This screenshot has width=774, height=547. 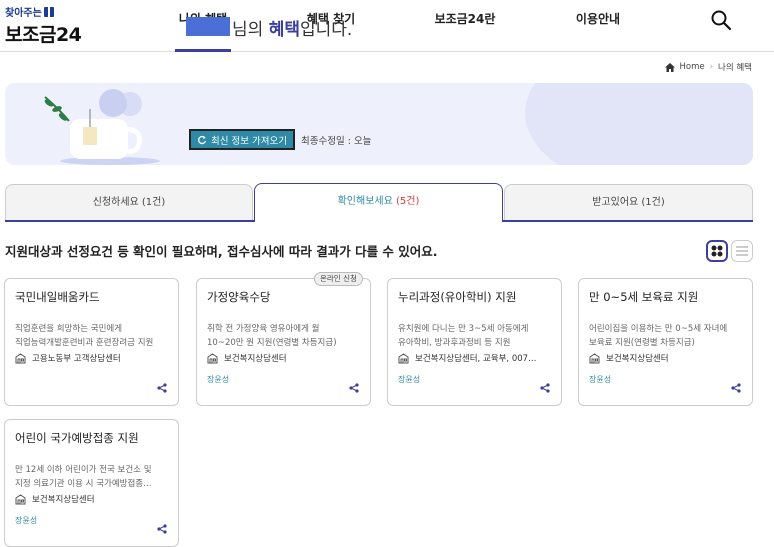 I want to click on view-toggle, so click(x=729, y=251).